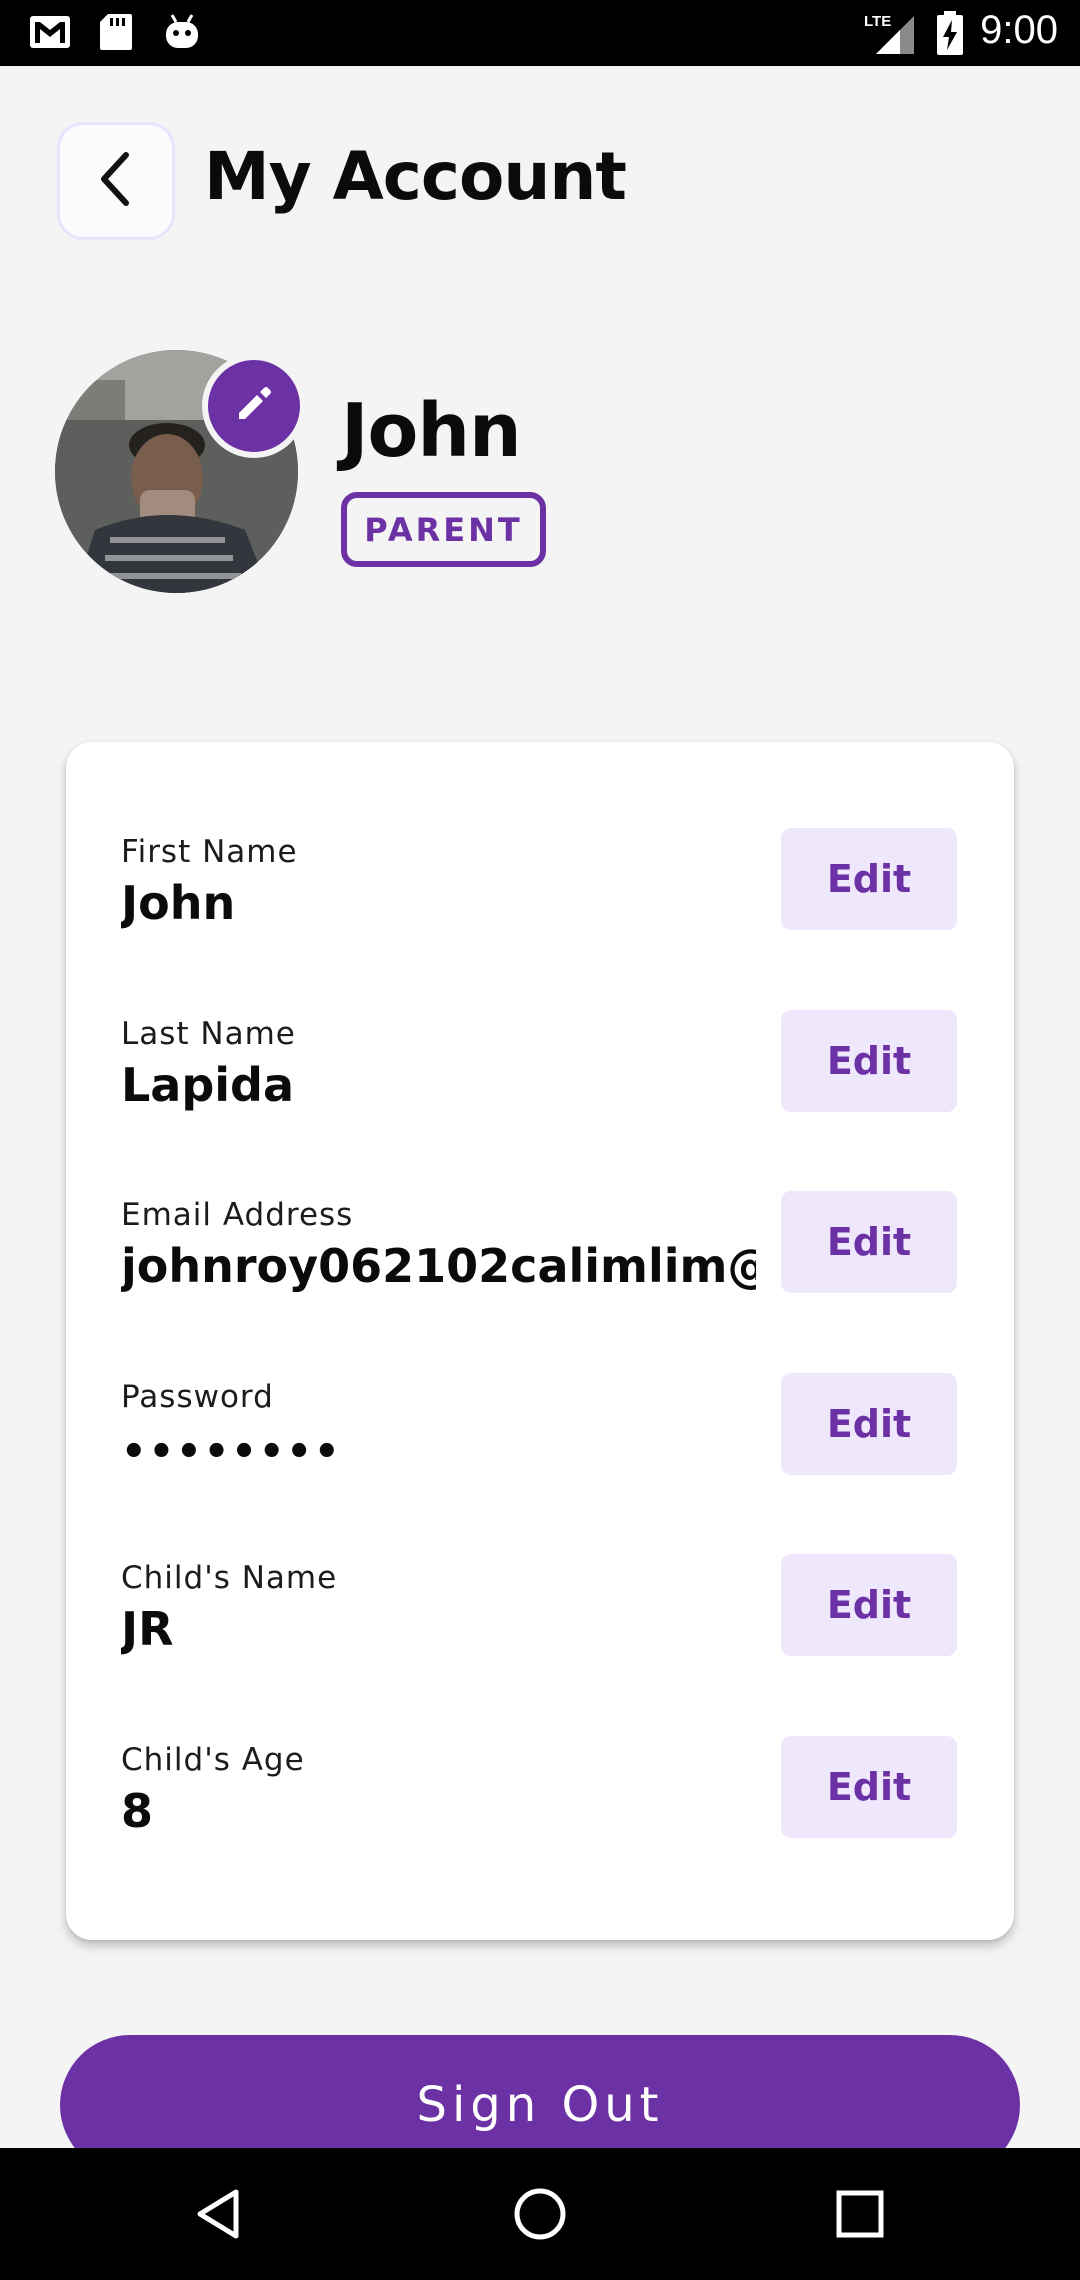 This screenshot has height=2280, width=1080. I want to click on field-label: Email Address, so click(237, 1215).